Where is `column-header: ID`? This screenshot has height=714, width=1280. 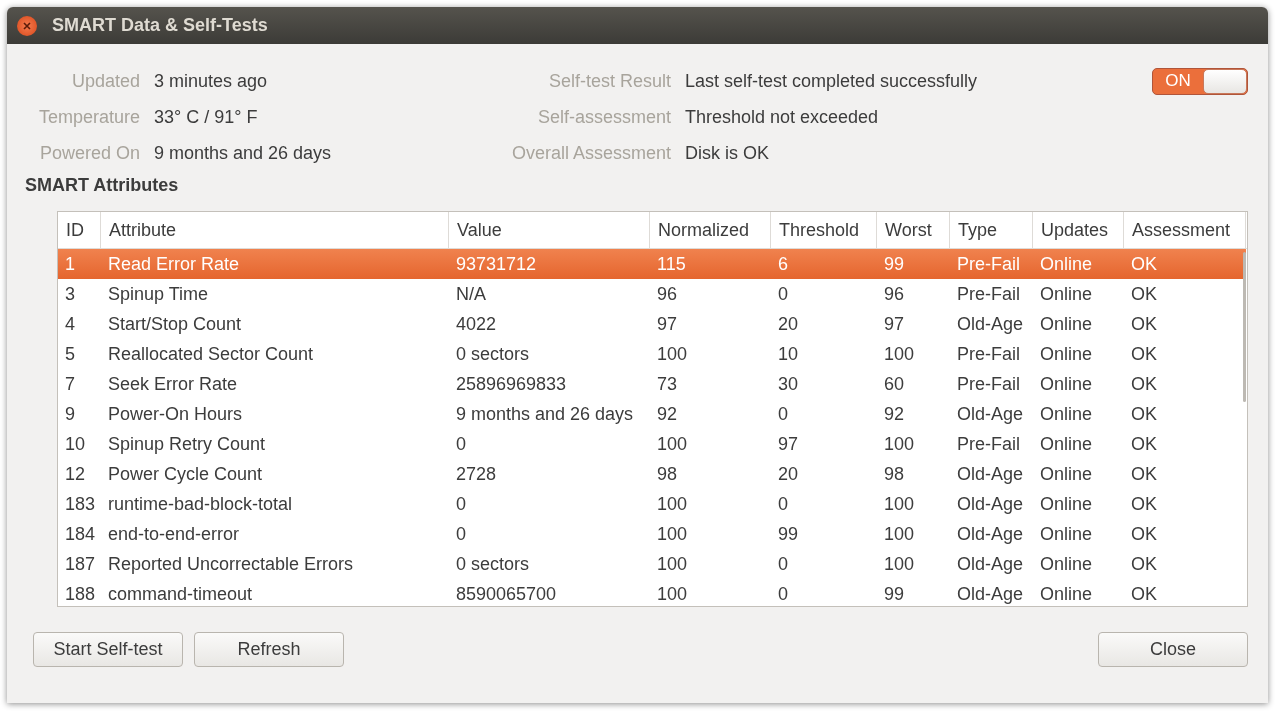 column-header: ID is located at coordinates (79, 230).